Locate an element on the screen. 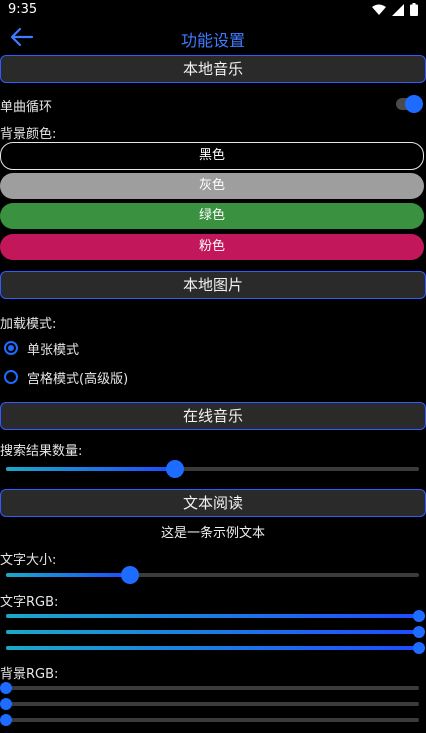 The height and width of the screenshot is (733, 426). wifi-icon is located at coordinates (379, 9).